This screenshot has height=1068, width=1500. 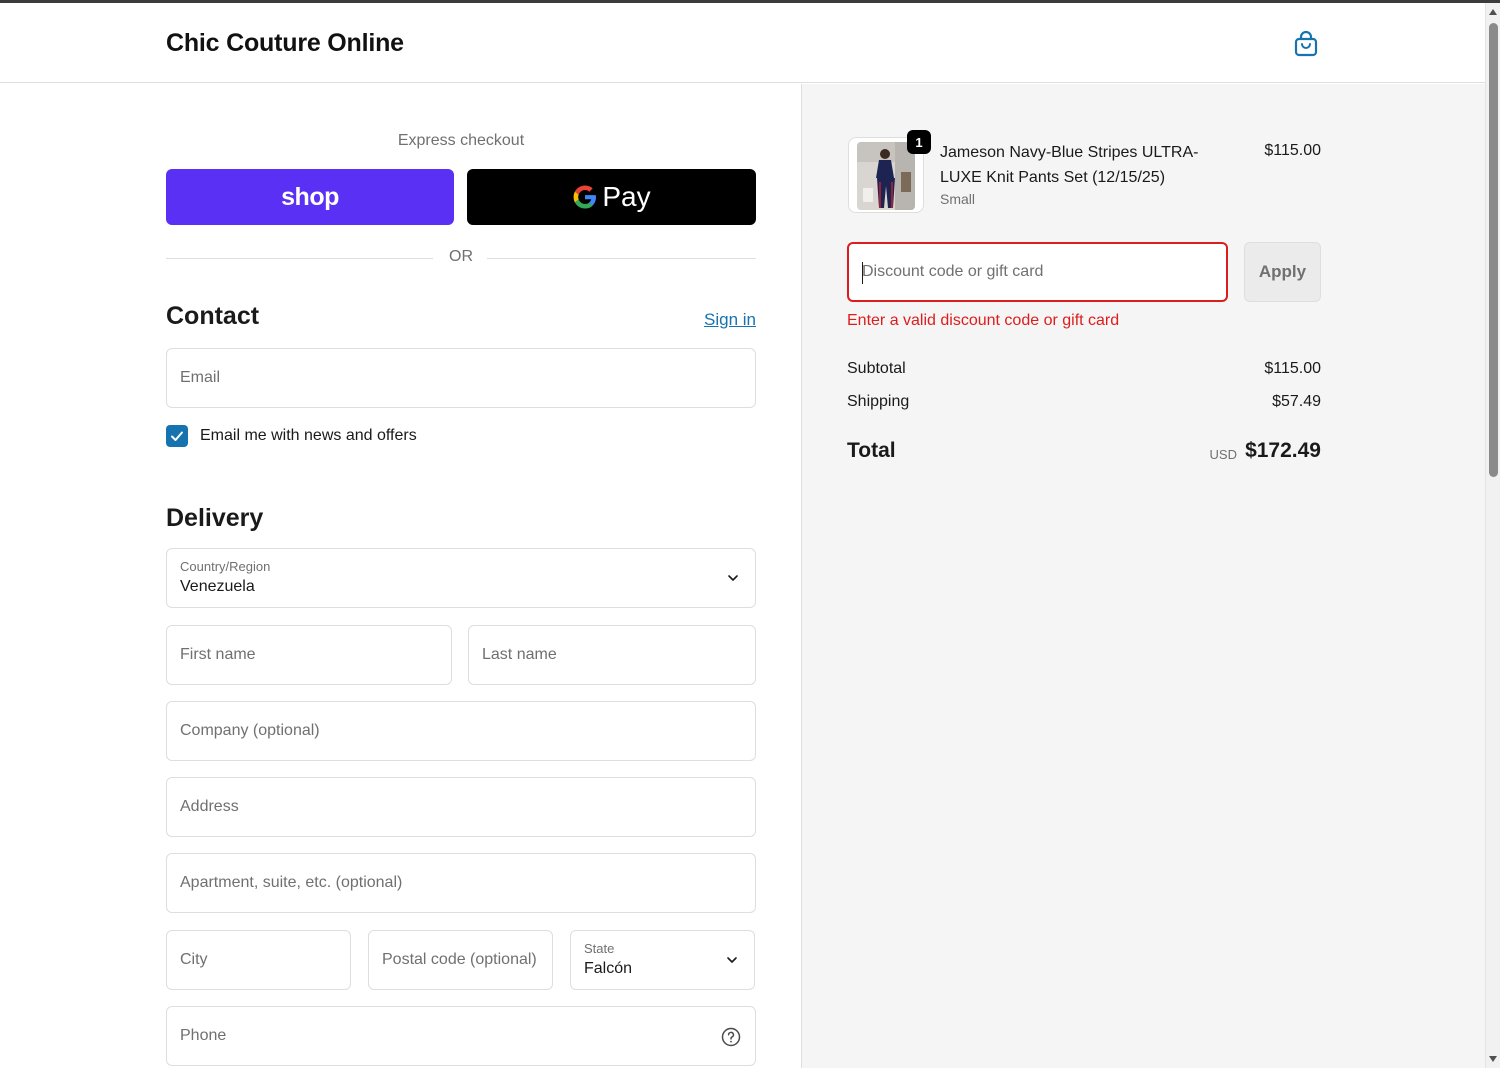 I want to click on country-label: Country/Region, so click(x=225, y=566).